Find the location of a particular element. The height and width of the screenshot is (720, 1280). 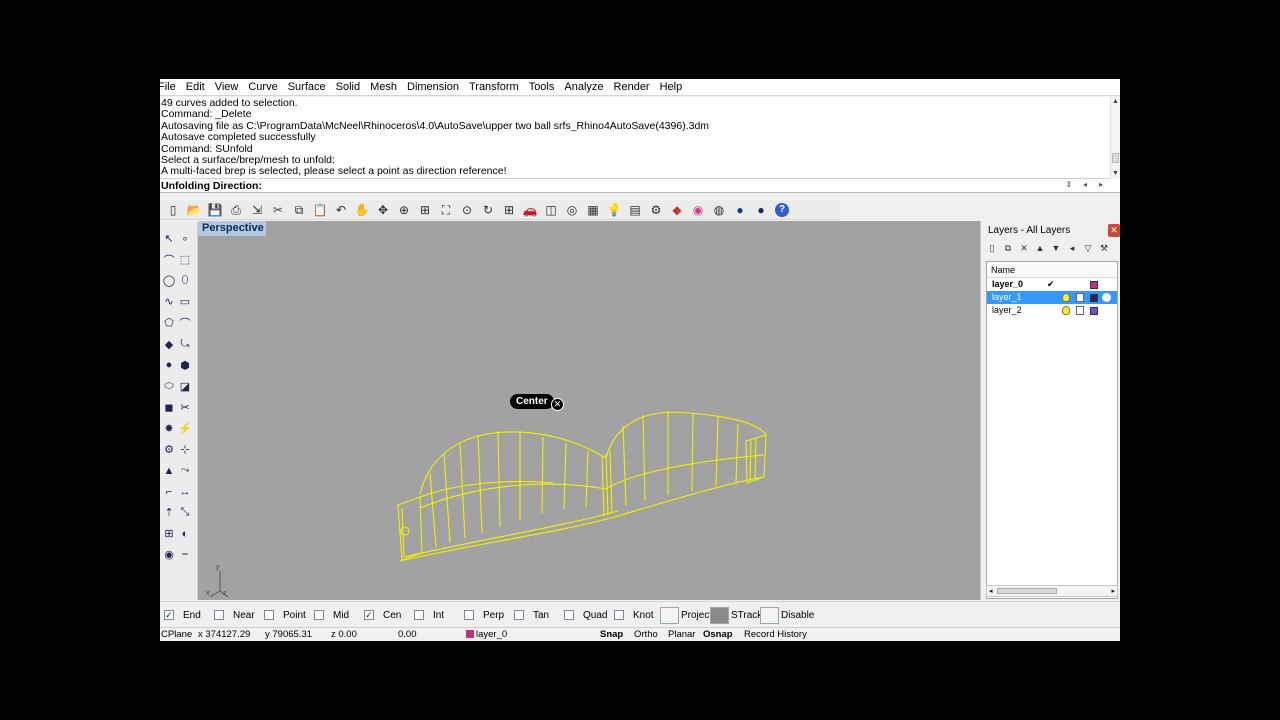

scroll-left-arrow-icon: ◂ is located at coordinates (991, 591).